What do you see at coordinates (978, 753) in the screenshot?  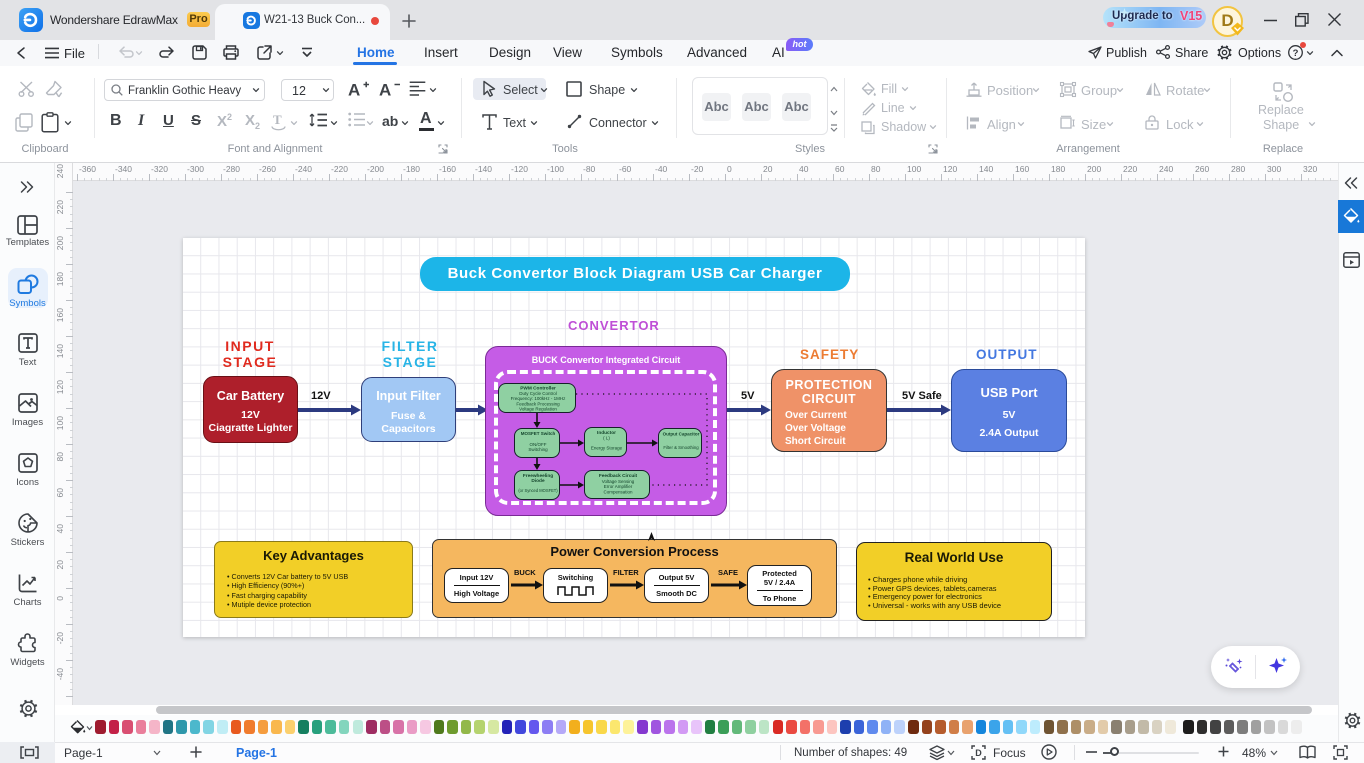 I see `svg-text: D` at bounding box center [978, 753].